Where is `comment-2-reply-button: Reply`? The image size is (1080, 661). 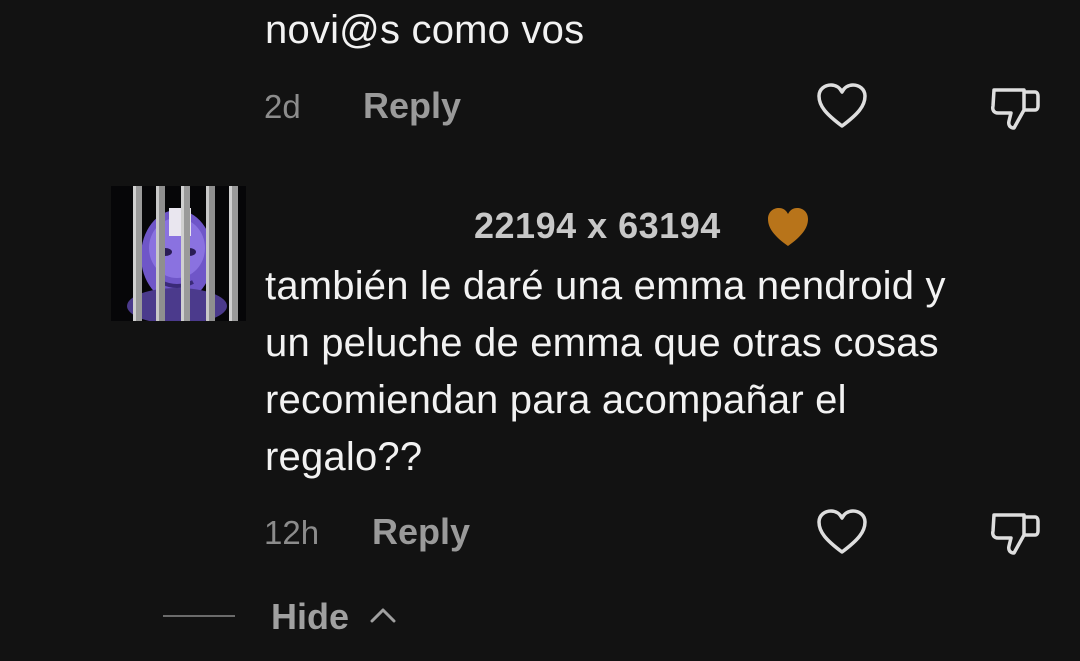
comment-2-reply-button: Reply is located at coordinates (421, 532).